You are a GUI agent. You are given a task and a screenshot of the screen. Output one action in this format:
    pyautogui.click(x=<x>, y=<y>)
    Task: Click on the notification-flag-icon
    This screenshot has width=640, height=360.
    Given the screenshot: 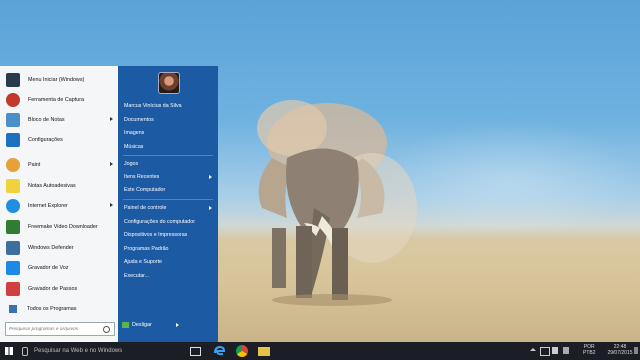 What is the action you would take?
    pyautogui.click(x=566, y=350)
    